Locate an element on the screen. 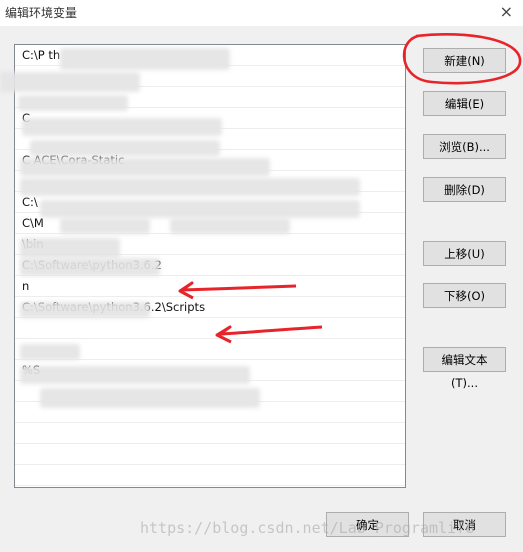 The image size is (523, 552). title-bar: 编辑环境变量 × is located at coordinates (261, 13).